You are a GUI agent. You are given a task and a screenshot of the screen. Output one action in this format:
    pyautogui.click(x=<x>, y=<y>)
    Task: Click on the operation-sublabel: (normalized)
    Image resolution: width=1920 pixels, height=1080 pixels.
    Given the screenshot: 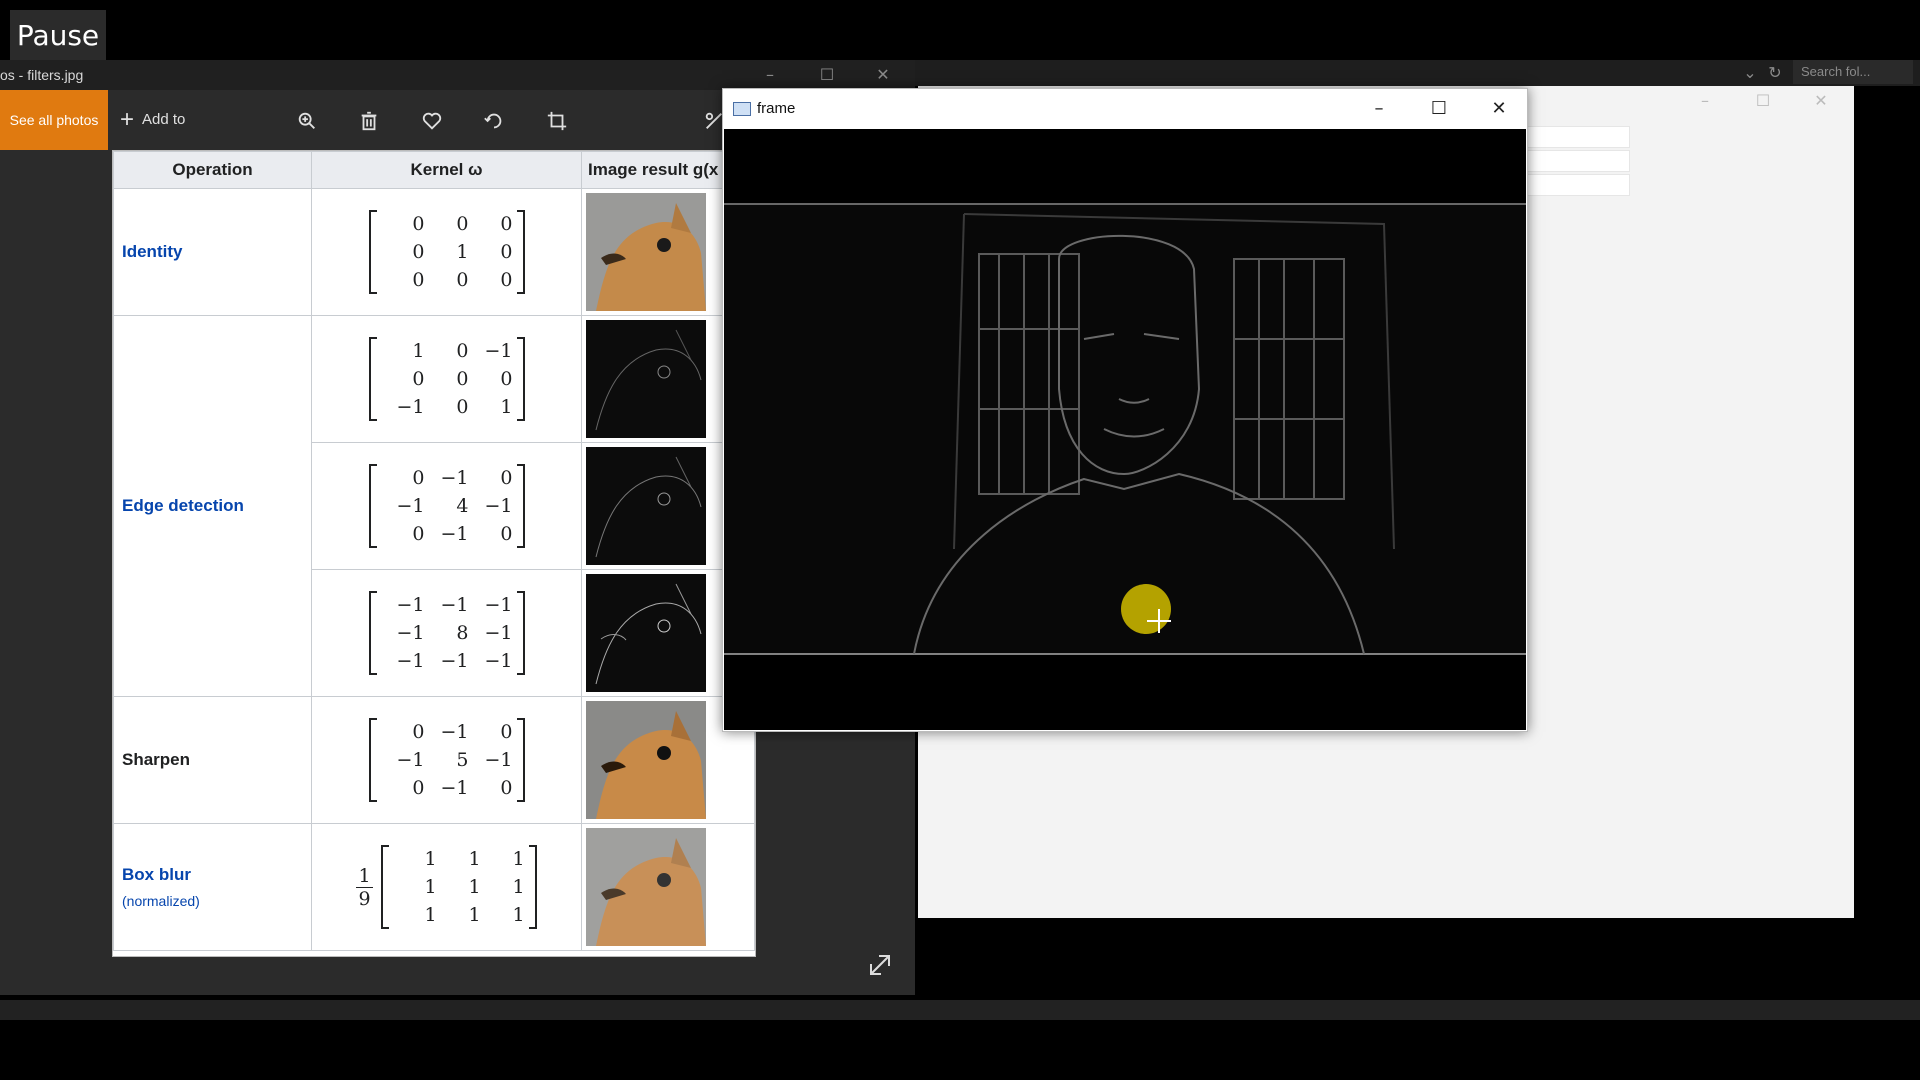 What is the action you would take?
    pyautogui.click(x=161, y=901)
    